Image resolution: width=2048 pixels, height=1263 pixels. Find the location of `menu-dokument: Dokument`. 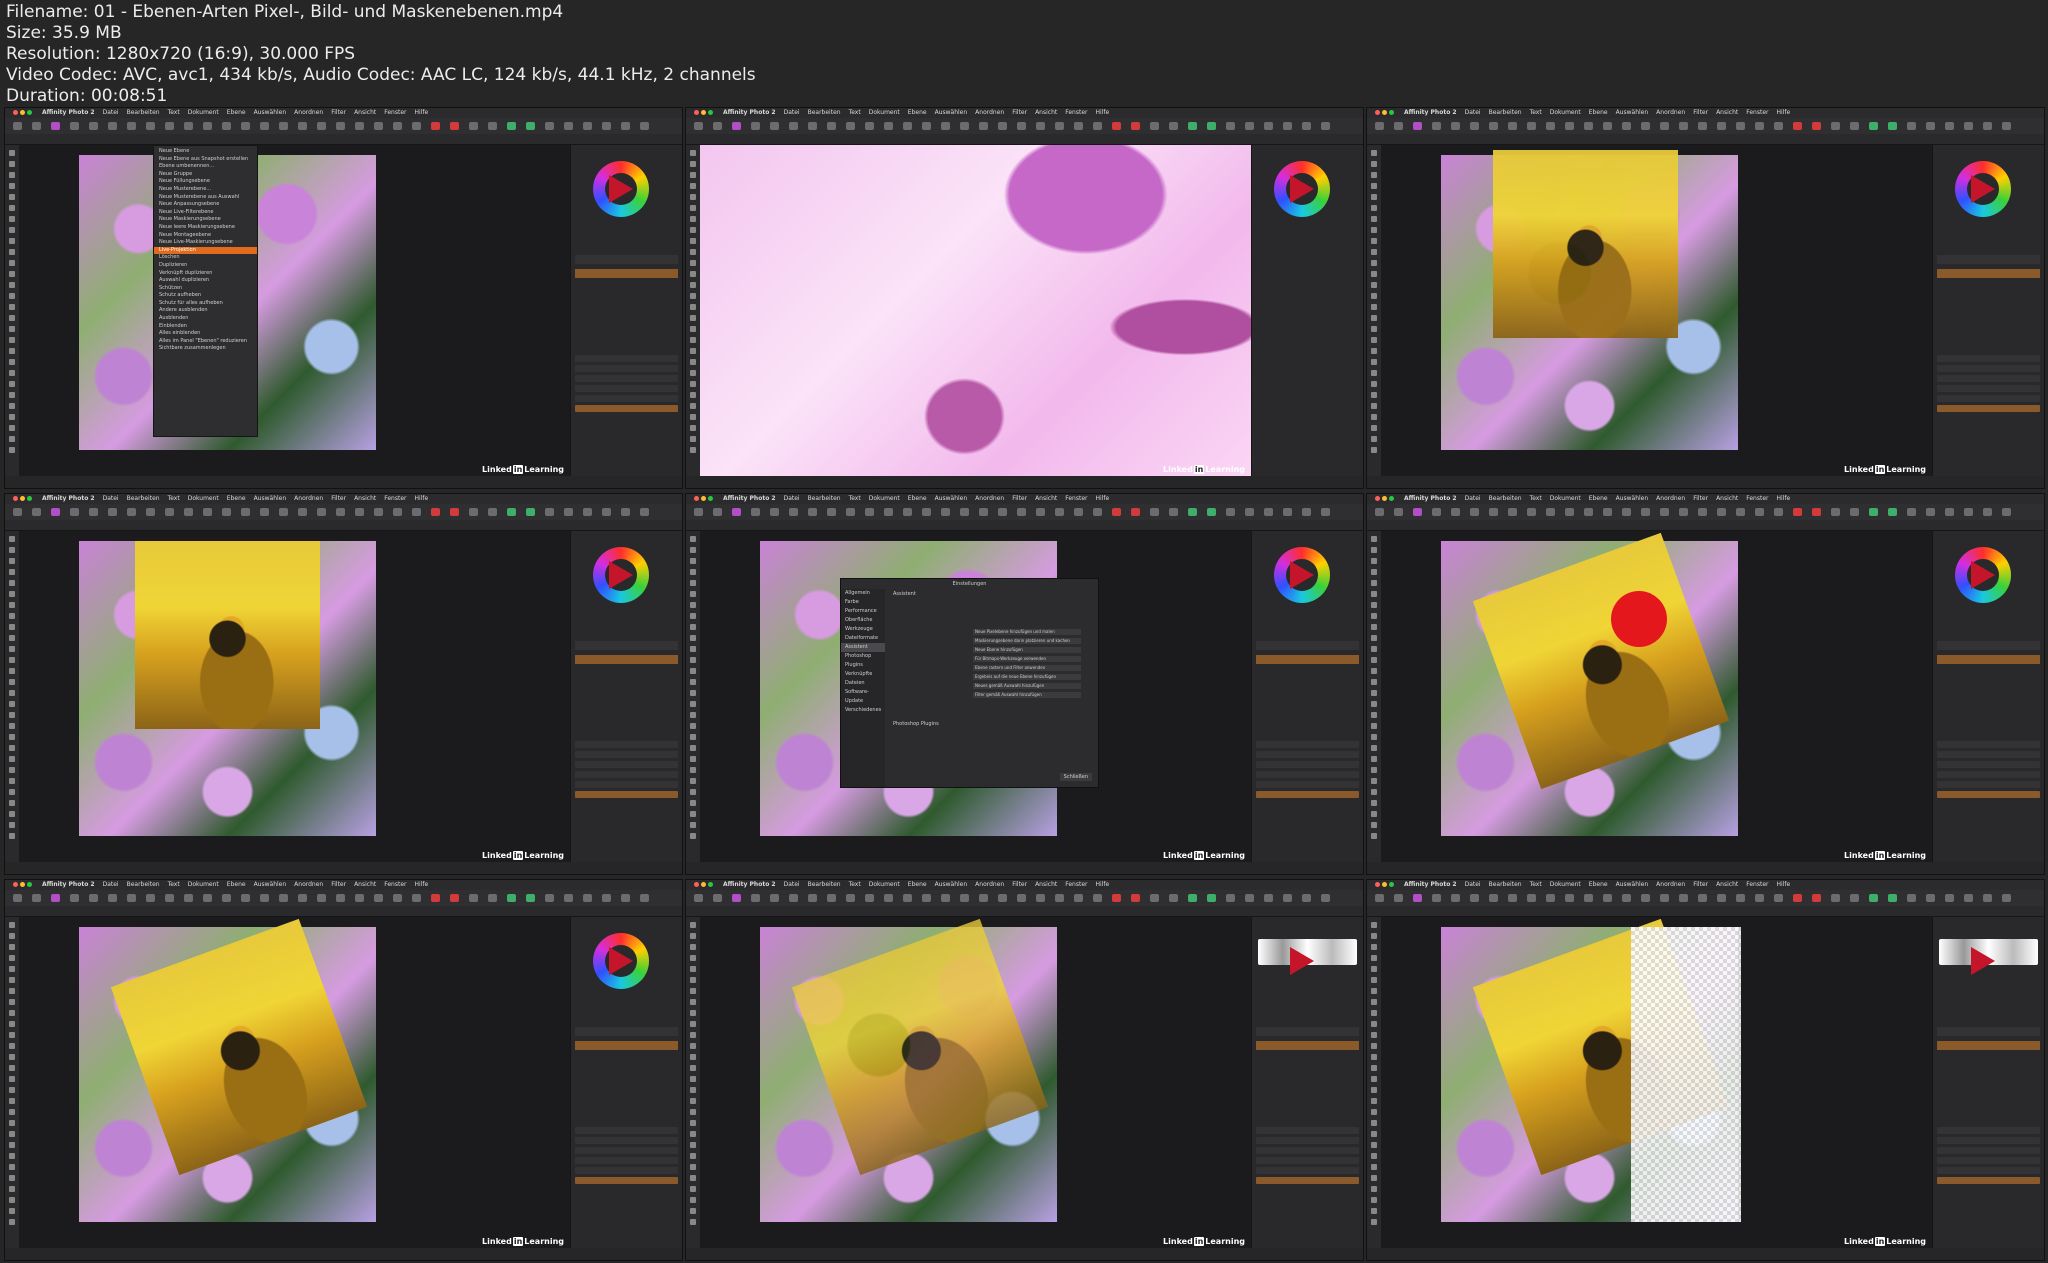

menu-dokument: Dokument is located at coordinates (1565, 498).